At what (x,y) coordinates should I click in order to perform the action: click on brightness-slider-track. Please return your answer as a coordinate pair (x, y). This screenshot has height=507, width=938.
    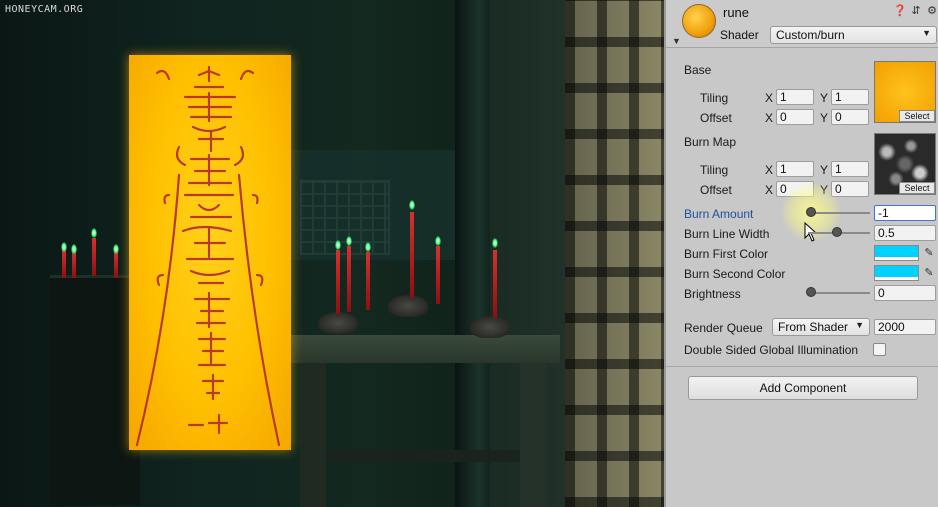
    Looking at the image, I should click on (839, 293).